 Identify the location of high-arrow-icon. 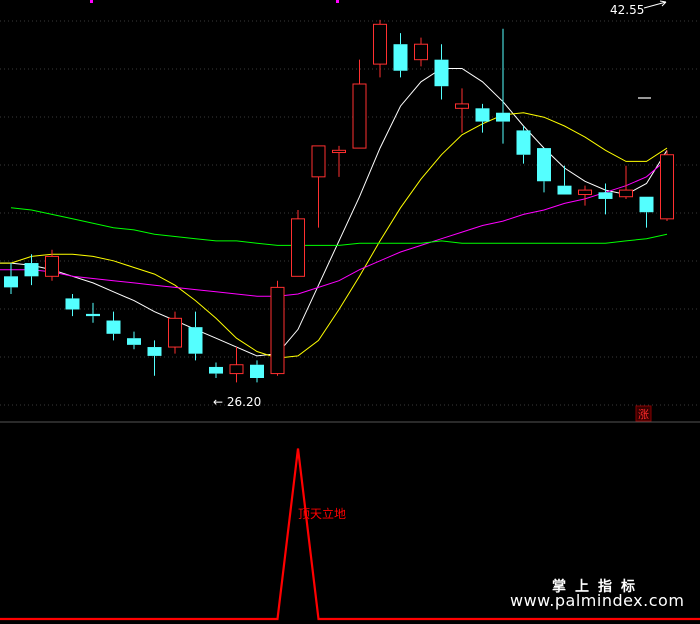
(655, 4).